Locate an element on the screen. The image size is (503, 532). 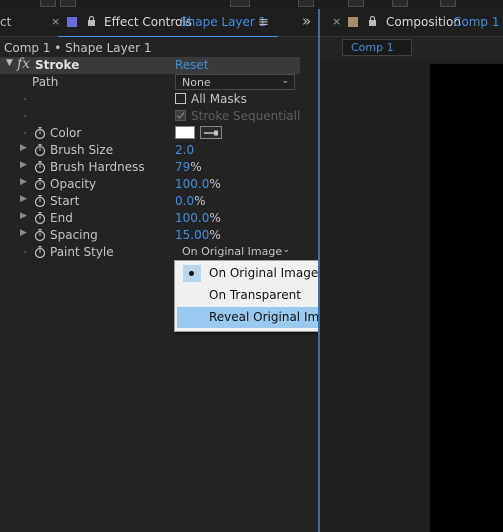
brush-hardness-label: Brush Hardness is located at coordinates (97, 167).